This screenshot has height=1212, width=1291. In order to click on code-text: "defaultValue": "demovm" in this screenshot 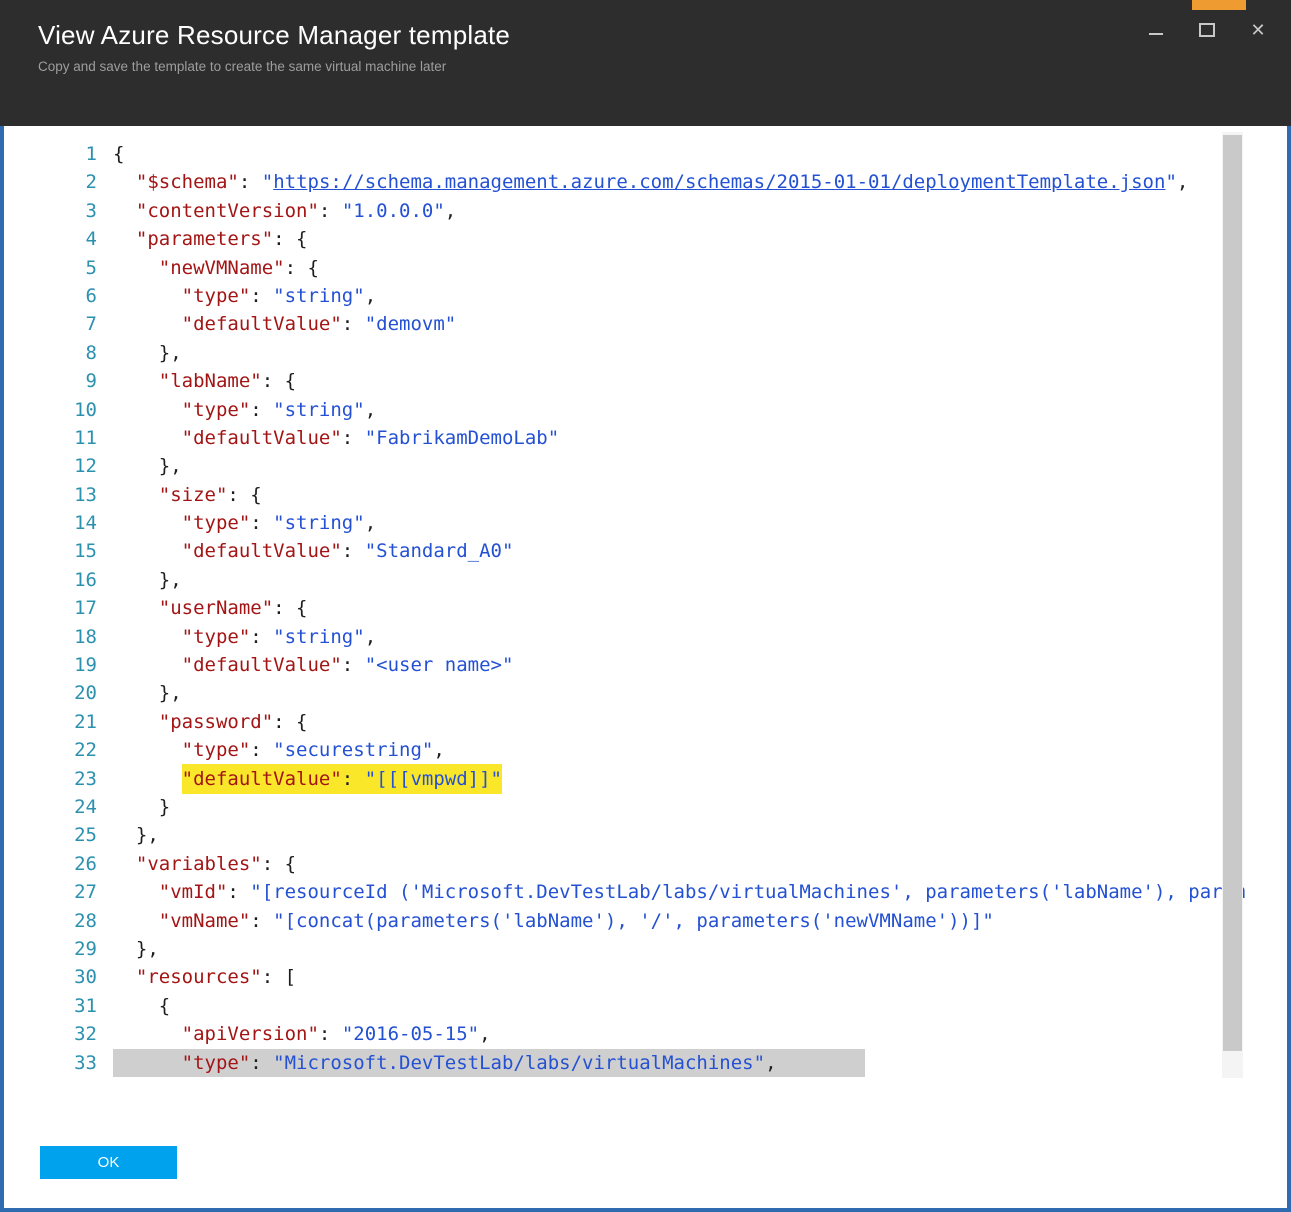, I will do `click(319, 324)`.